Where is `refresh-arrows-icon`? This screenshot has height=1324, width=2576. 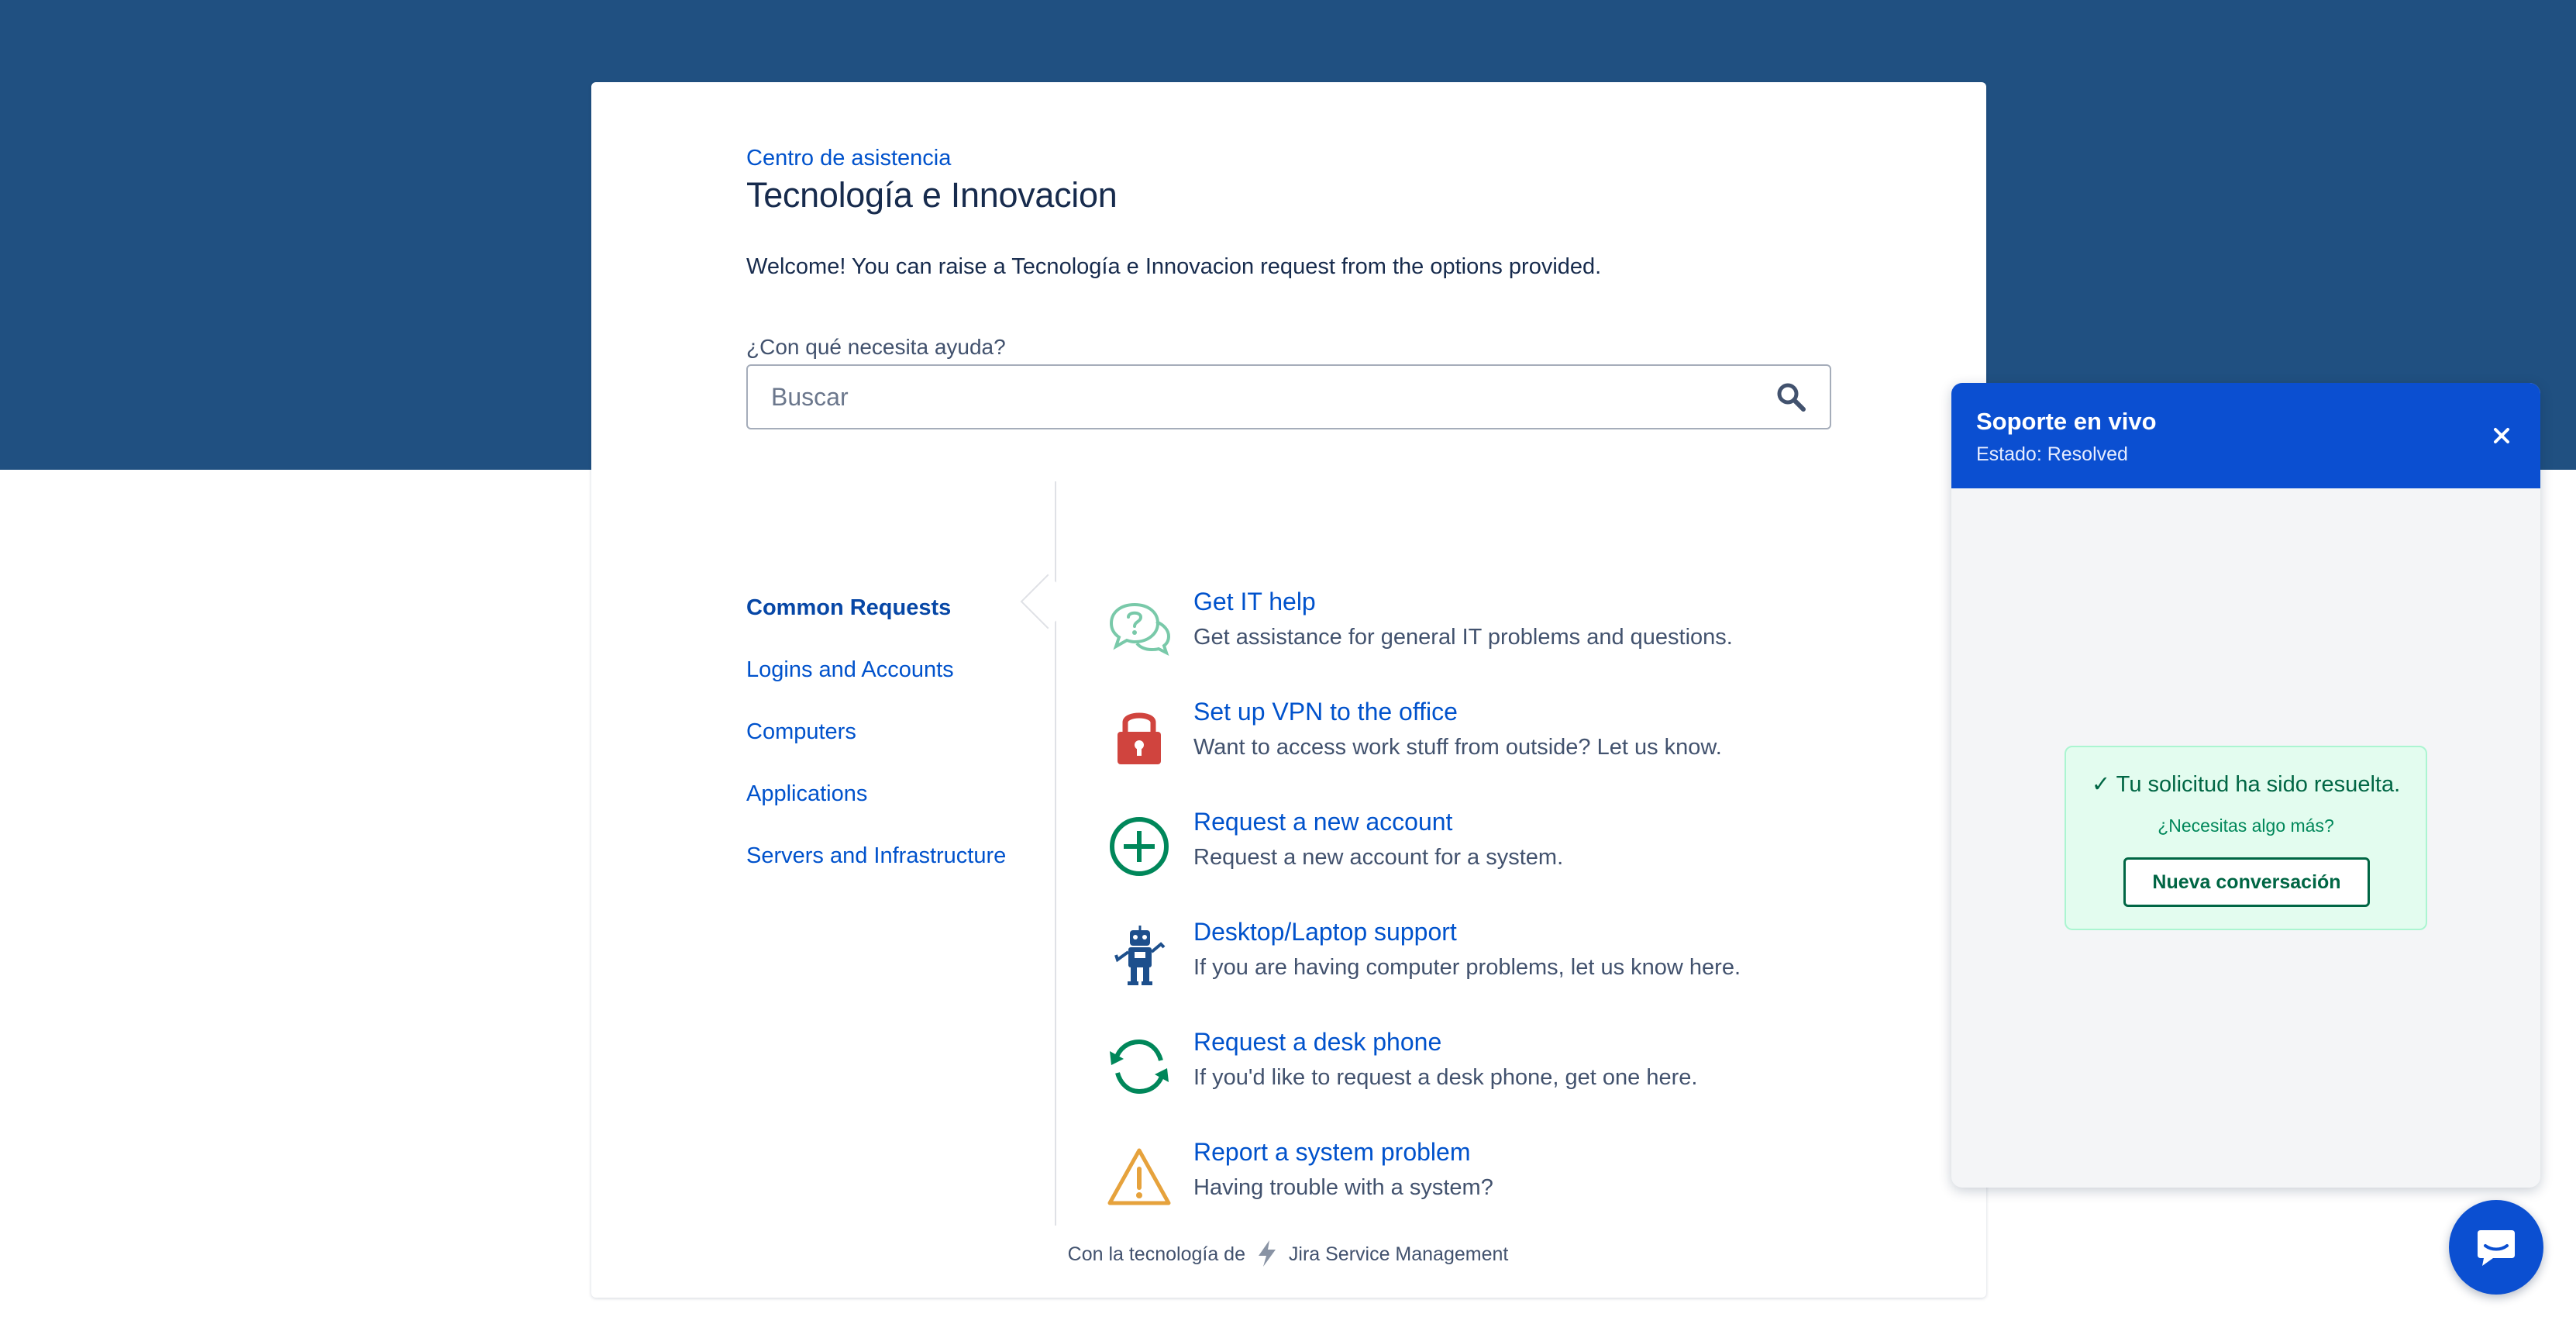
refresh-arrows-icon is located at coordinates (1139, 1067).